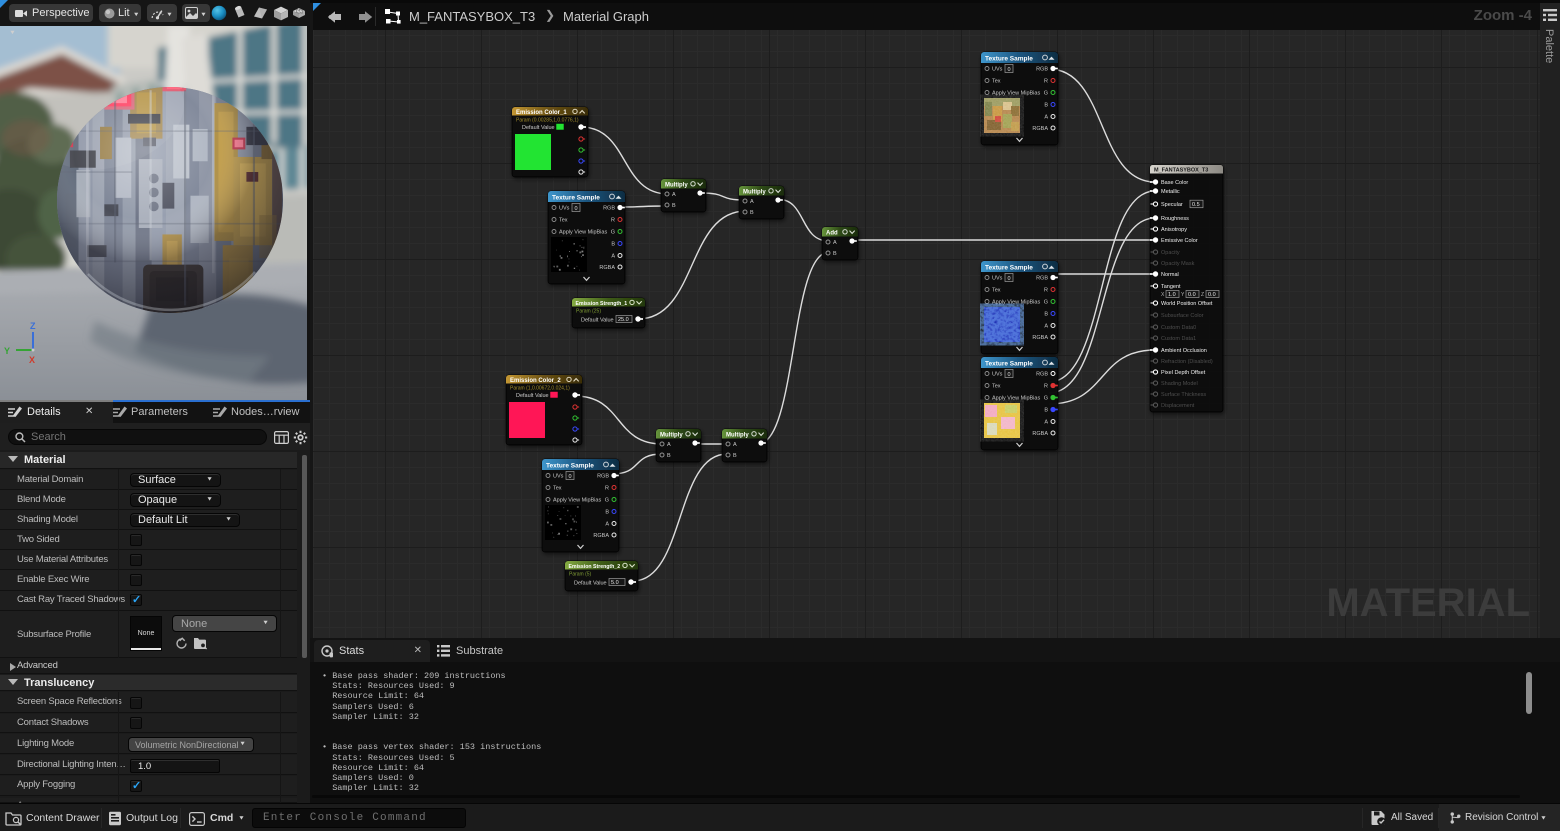 The width and height of the screenshot is (1560, 831). Describe the element at coordinates (580, 575) in the screenshot. I see `svg-text: Param (5)` at that location.